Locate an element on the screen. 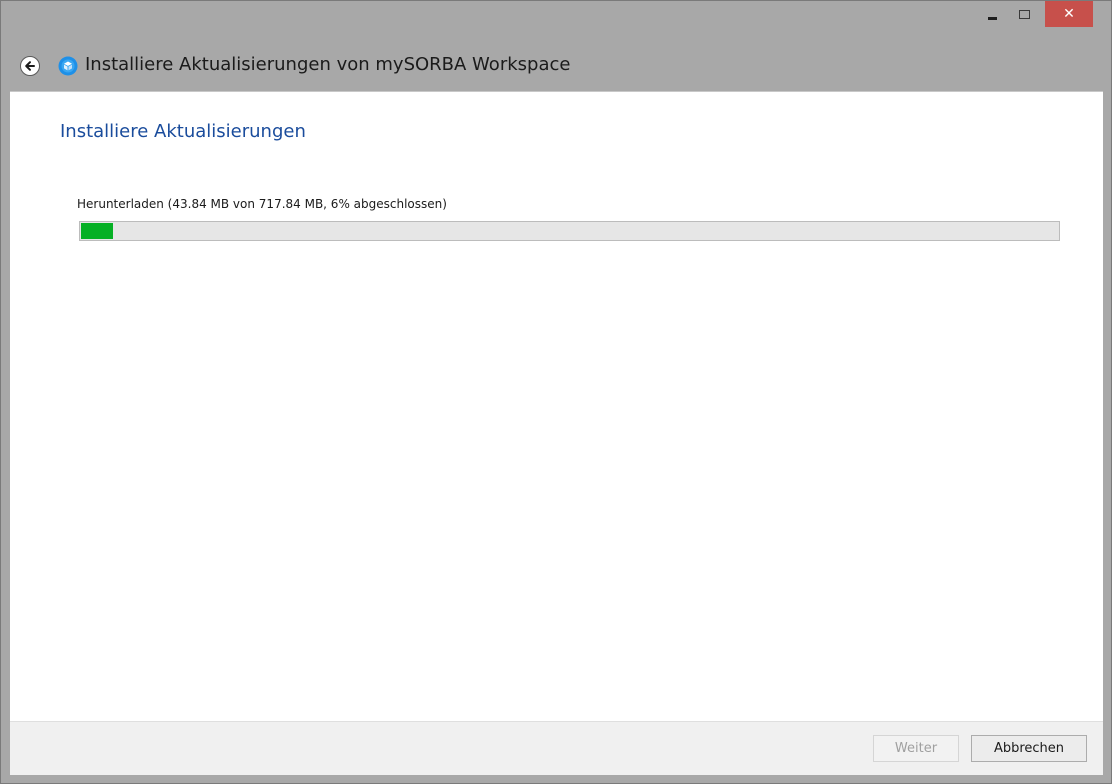 This screenshot has width=1112, height=784. mysorba-app-icon is located at coordinates (68, 66).